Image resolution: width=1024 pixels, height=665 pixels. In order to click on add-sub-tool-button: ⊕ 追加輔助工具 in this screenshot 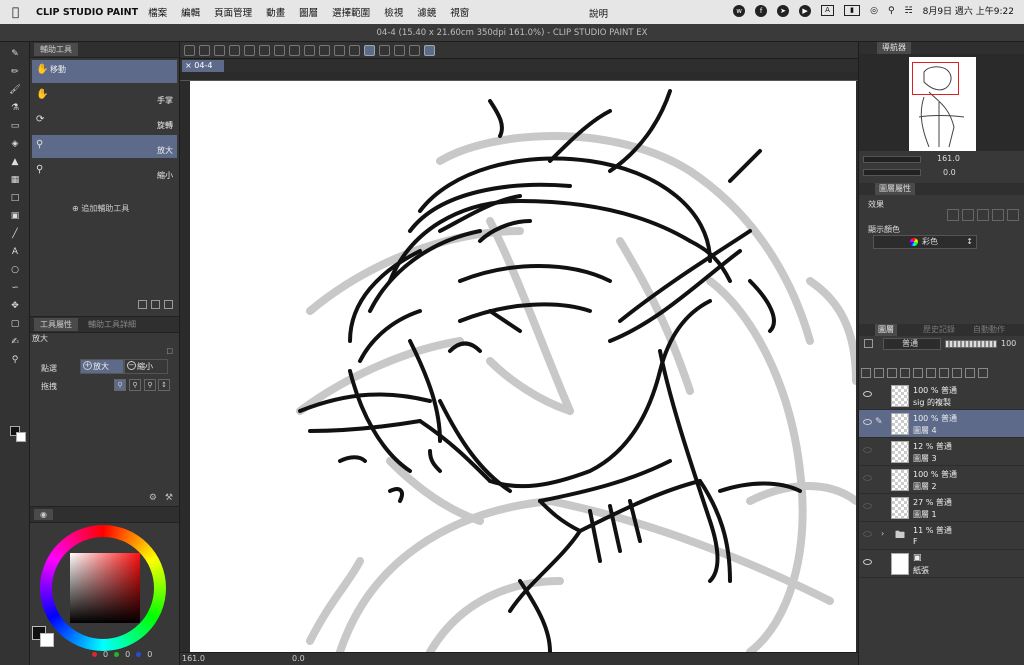, I will do `click(100, 208)`.